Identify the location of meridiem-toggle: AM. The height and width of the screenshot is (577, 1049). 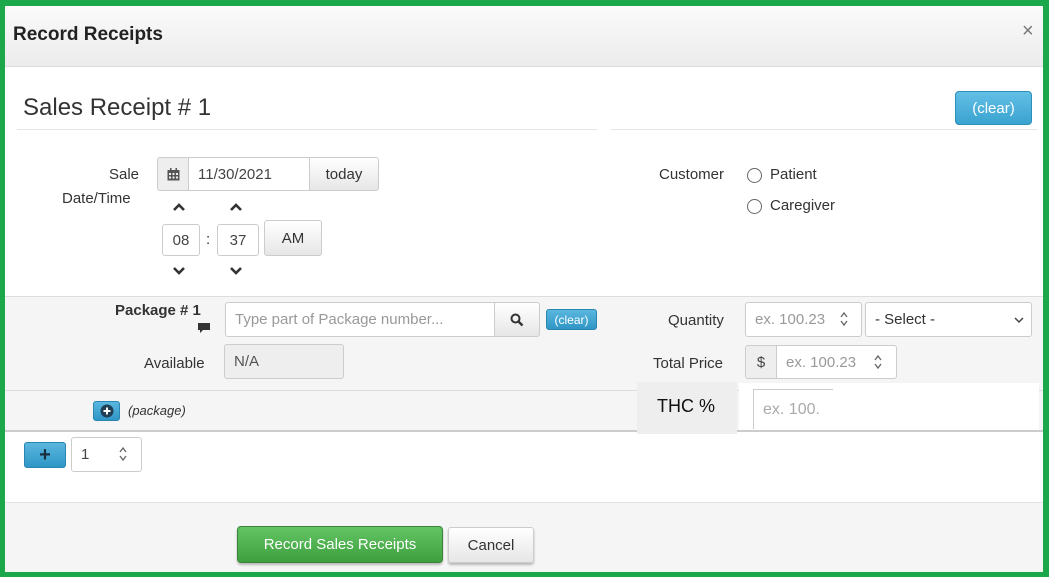
(293, 238).